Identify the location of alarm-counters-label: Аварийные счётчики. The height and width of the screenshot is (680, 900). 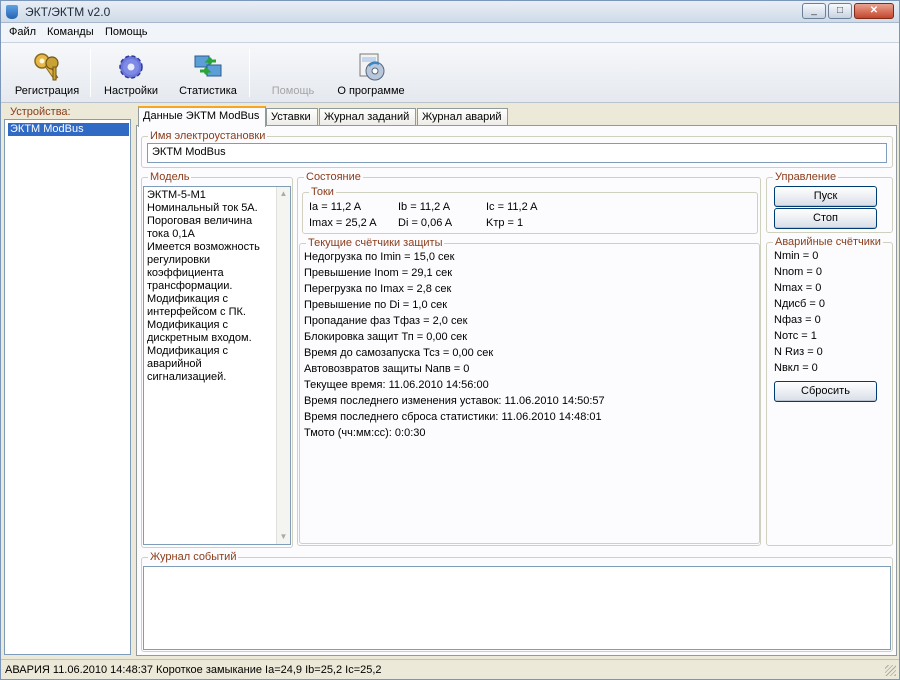
(828, 242).